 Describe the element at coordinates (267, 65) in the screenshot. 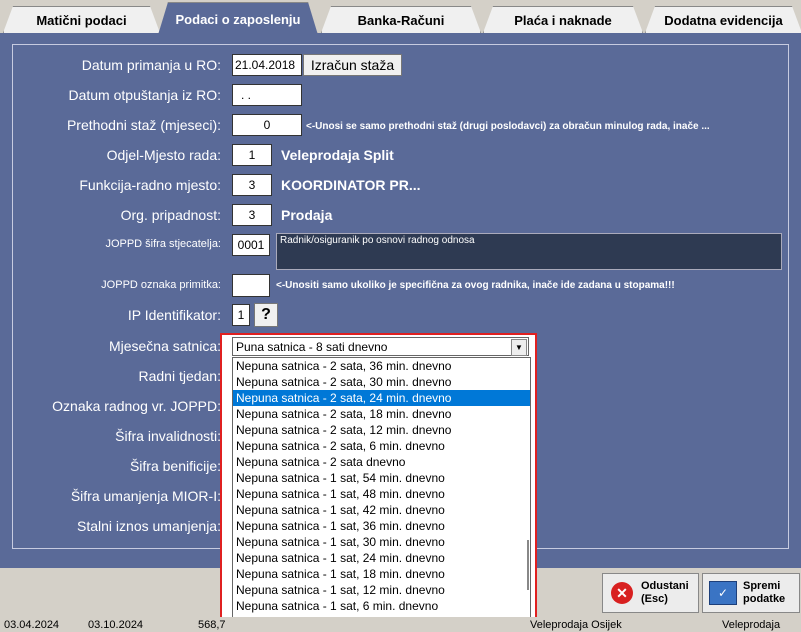

I see `datum-primanja-input: 21.04.2018` at that location.